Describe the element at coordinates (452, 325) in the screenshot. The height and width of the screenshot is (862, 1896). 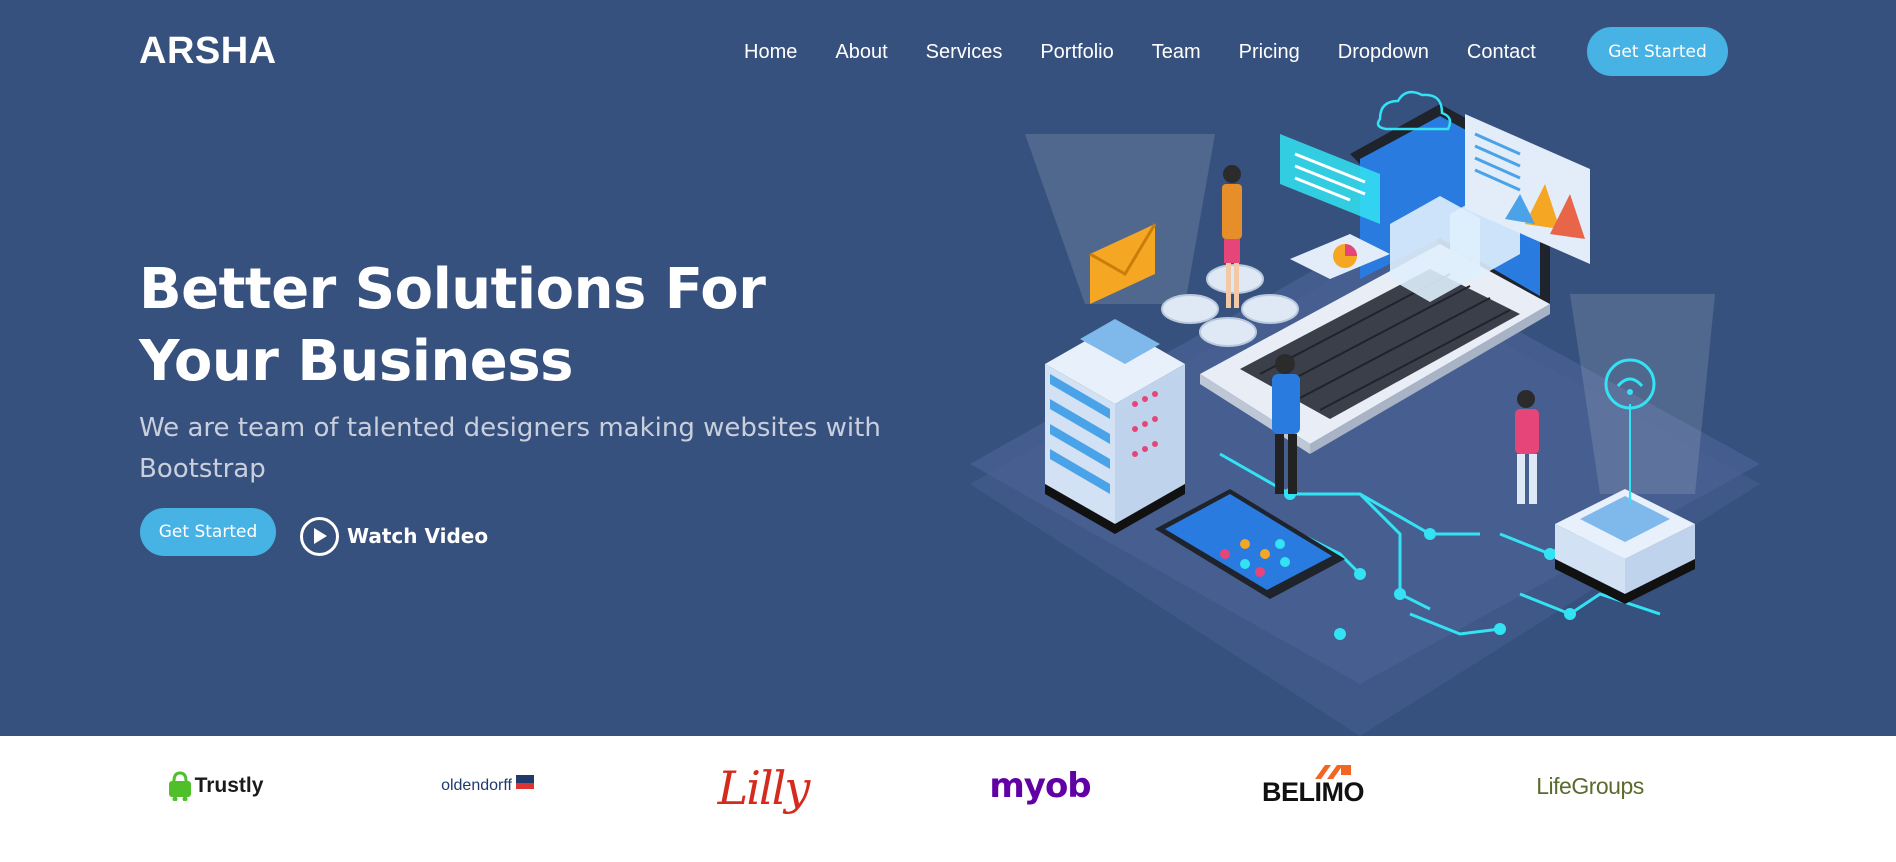
I see `hero-title: Better Solutions For Your Business` at that location.